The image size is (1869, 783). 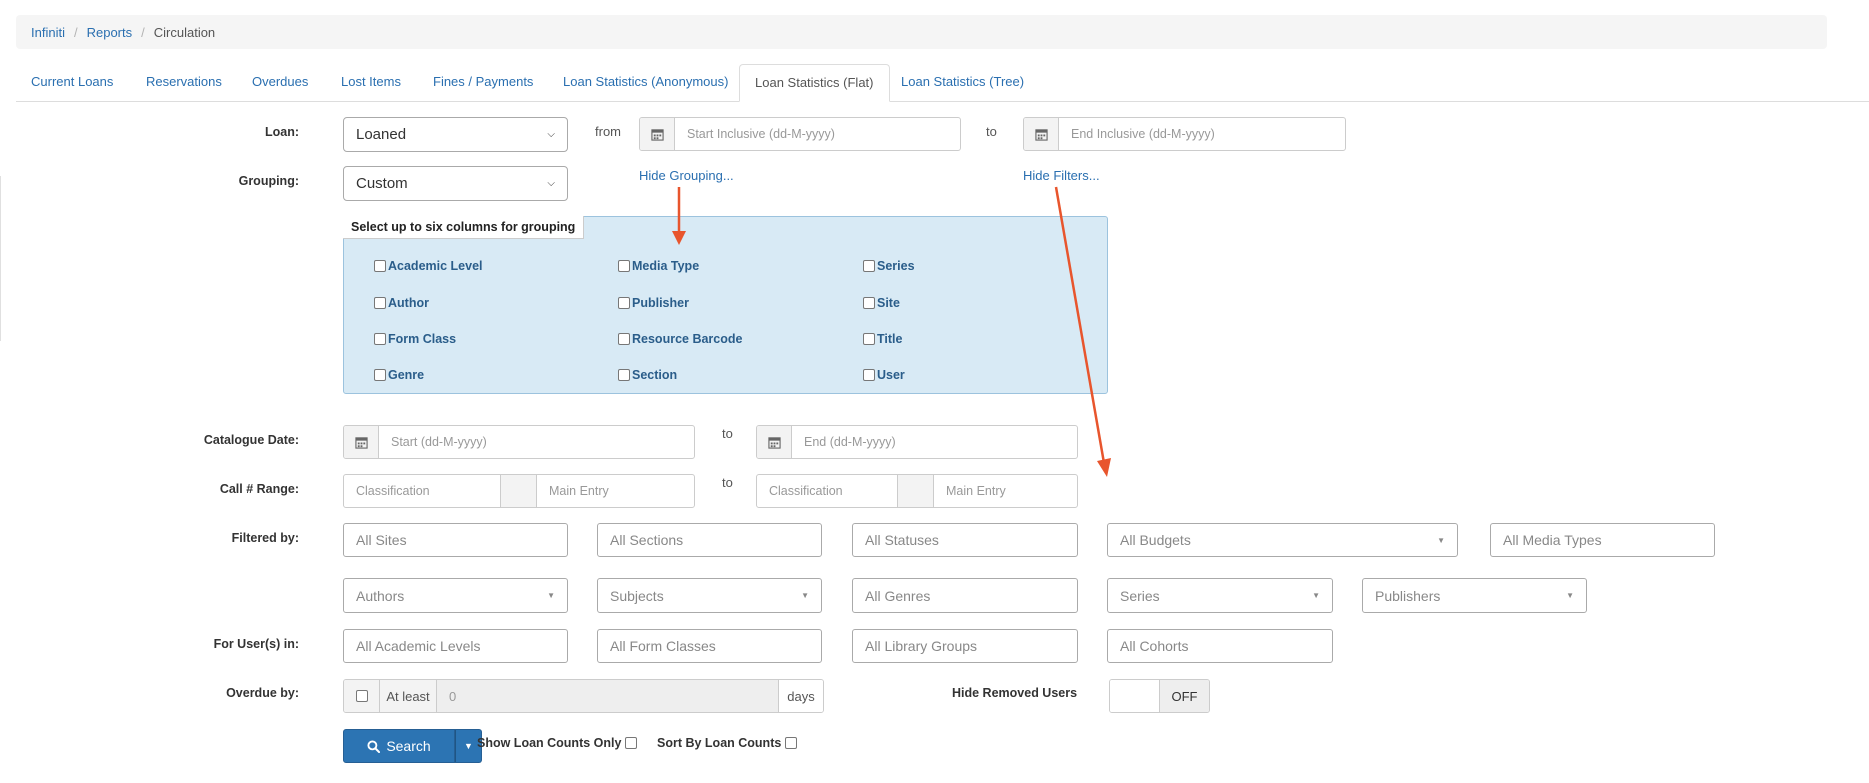 What do you see at coordinates (1282, 540) in the screenshot?
I see `filter-budgets: All Budgets ▼` at bounding box center [1282, 540].